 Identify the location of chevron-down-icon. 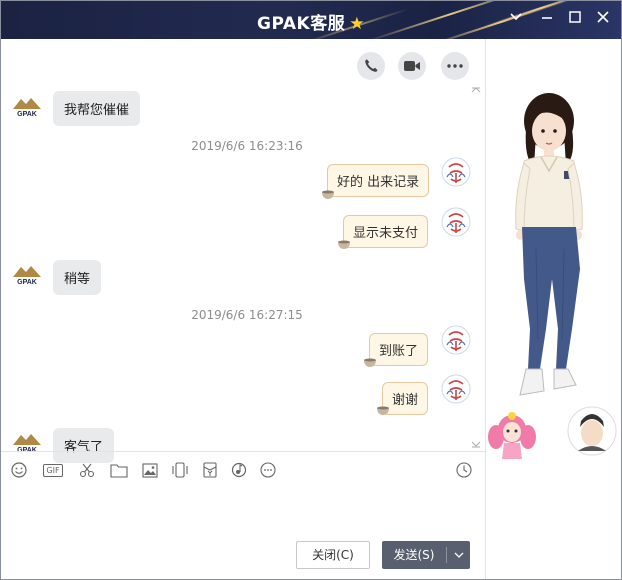
(516, 19).